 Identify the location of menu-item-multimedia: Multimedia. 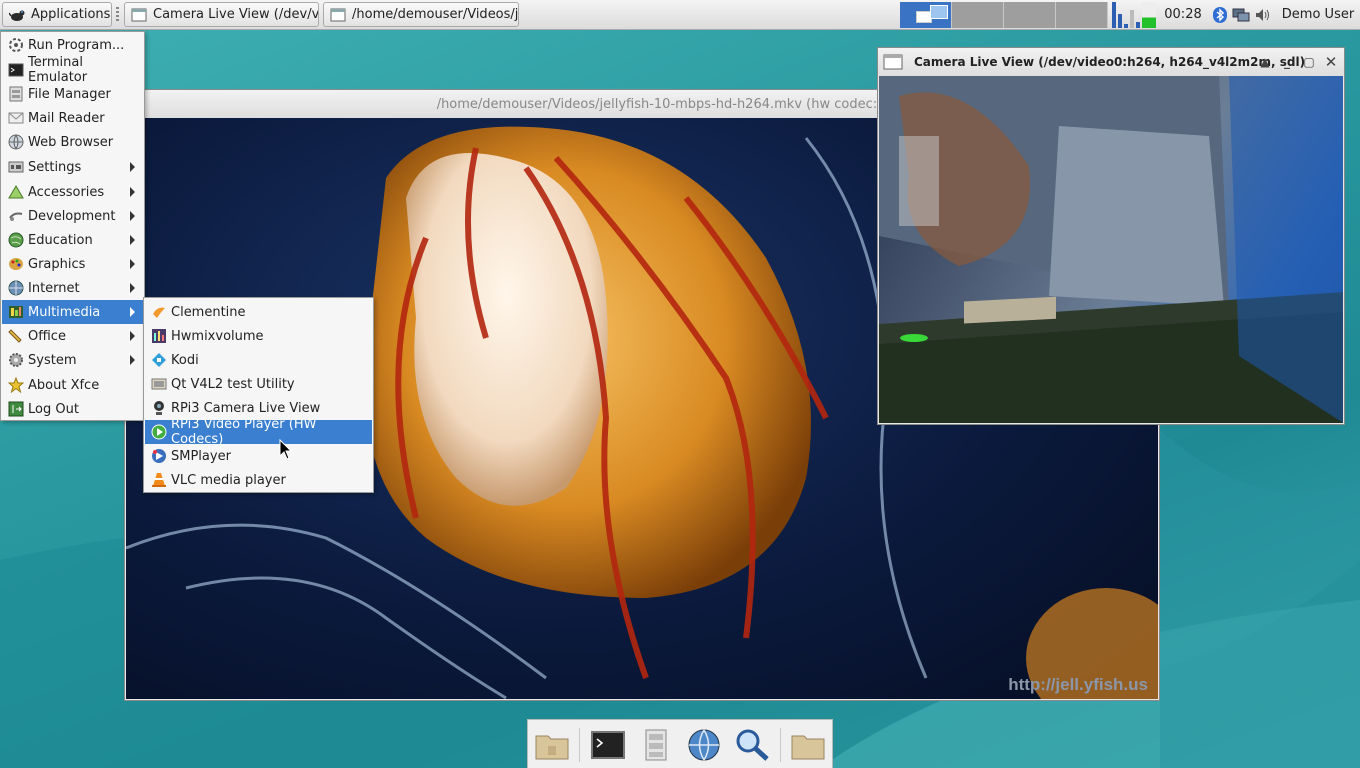
(72, 312).